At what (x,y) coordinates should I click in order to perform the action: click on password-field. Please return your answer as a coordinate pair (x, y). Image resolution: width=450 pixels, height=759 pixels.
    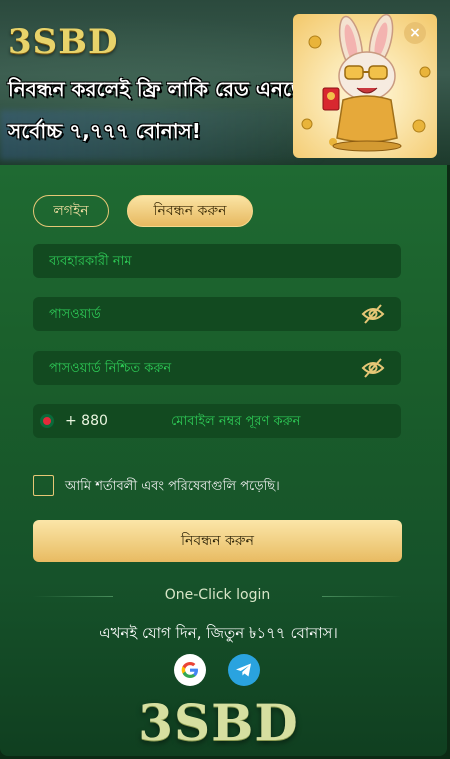
    Looking at the image, I should click on (217, 314).